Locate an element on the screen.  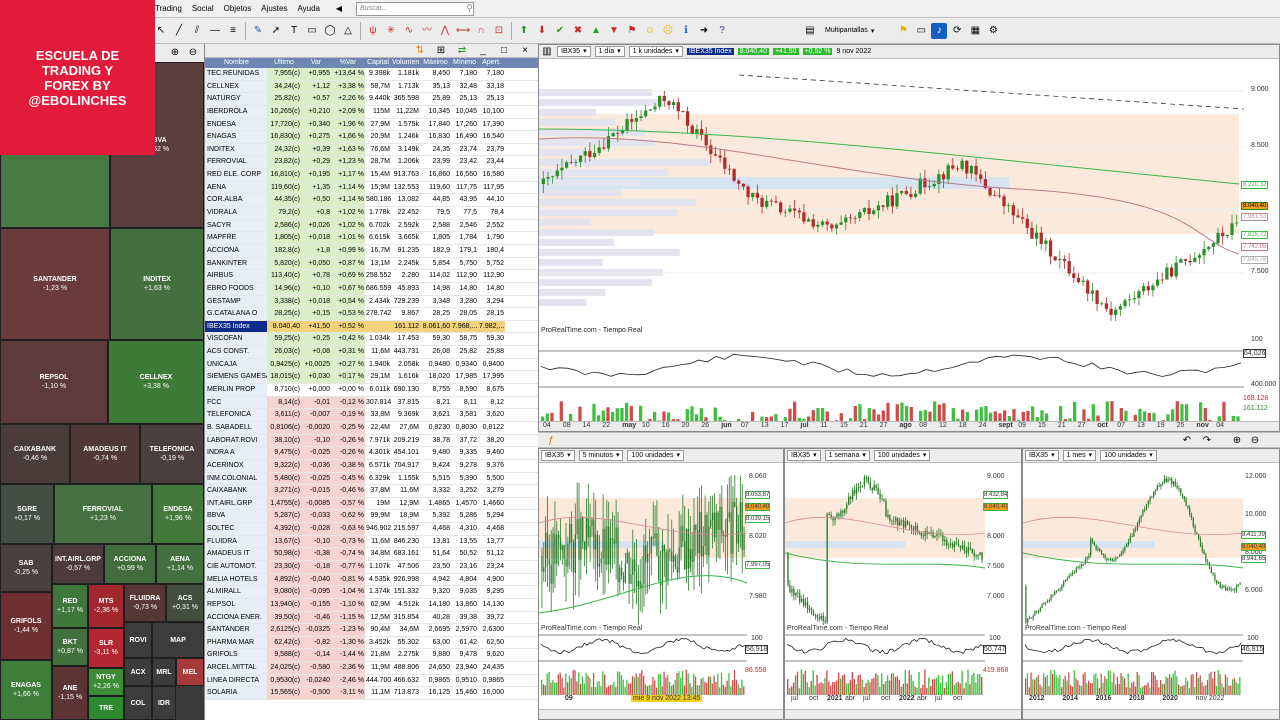
ellipse-tool-icon: ◯ is located at coordinates (330, 31).